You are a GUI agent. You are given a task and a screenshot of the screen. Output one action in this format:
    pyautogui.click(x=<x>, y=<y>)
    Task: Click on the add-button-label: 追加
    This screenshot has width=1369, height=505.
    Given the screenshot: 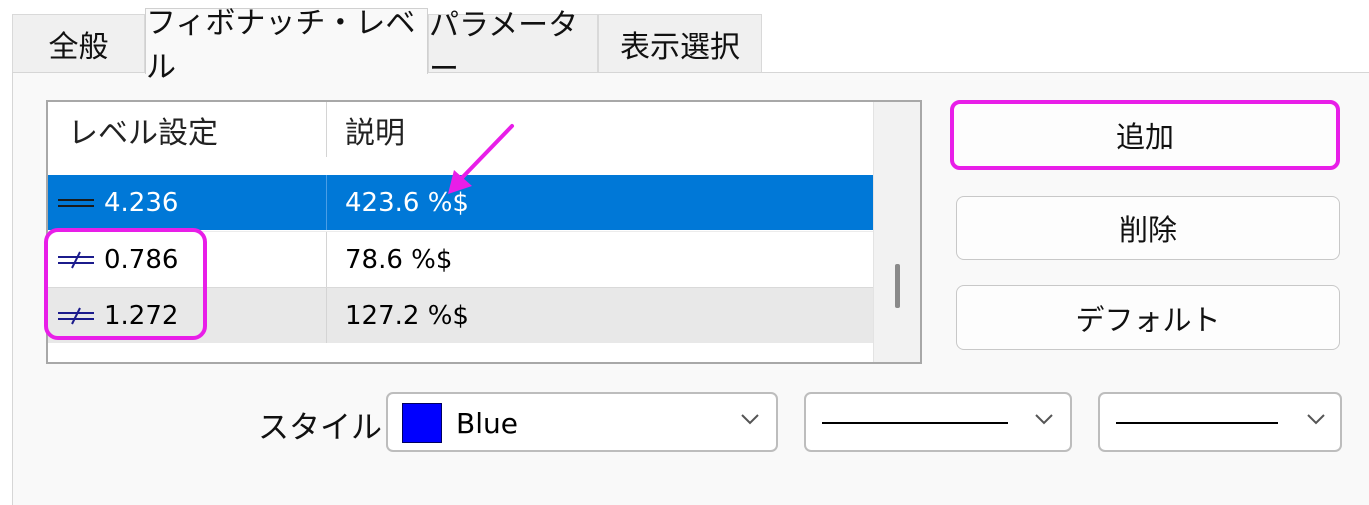 What is the action you would take?
    pyautogui.click(x=1144, y=137)
    